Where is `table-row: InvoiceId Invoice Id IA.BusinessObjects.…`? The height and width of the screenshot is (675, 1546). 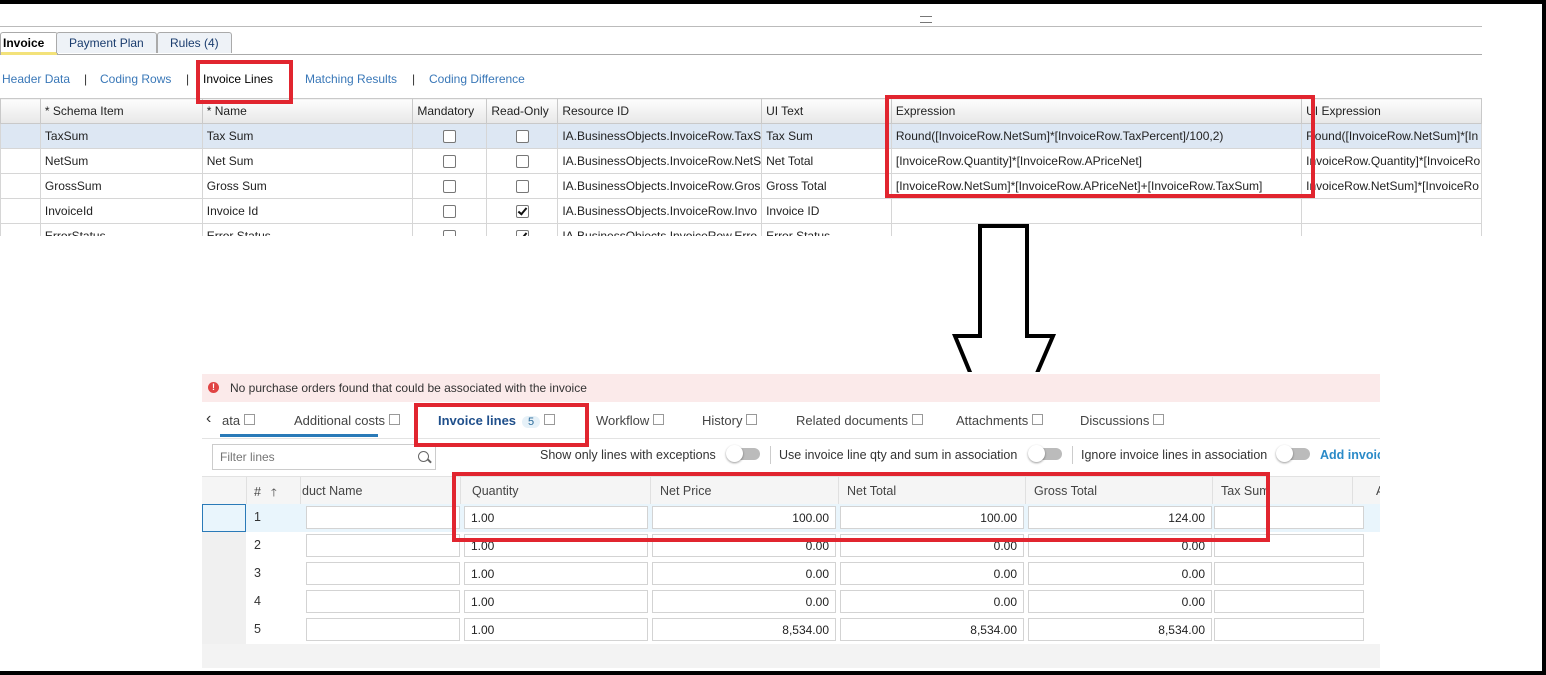 table-row: InvoiceId Invoice Id IA.BusinessObjects.… is located at coordinates (741, 211).